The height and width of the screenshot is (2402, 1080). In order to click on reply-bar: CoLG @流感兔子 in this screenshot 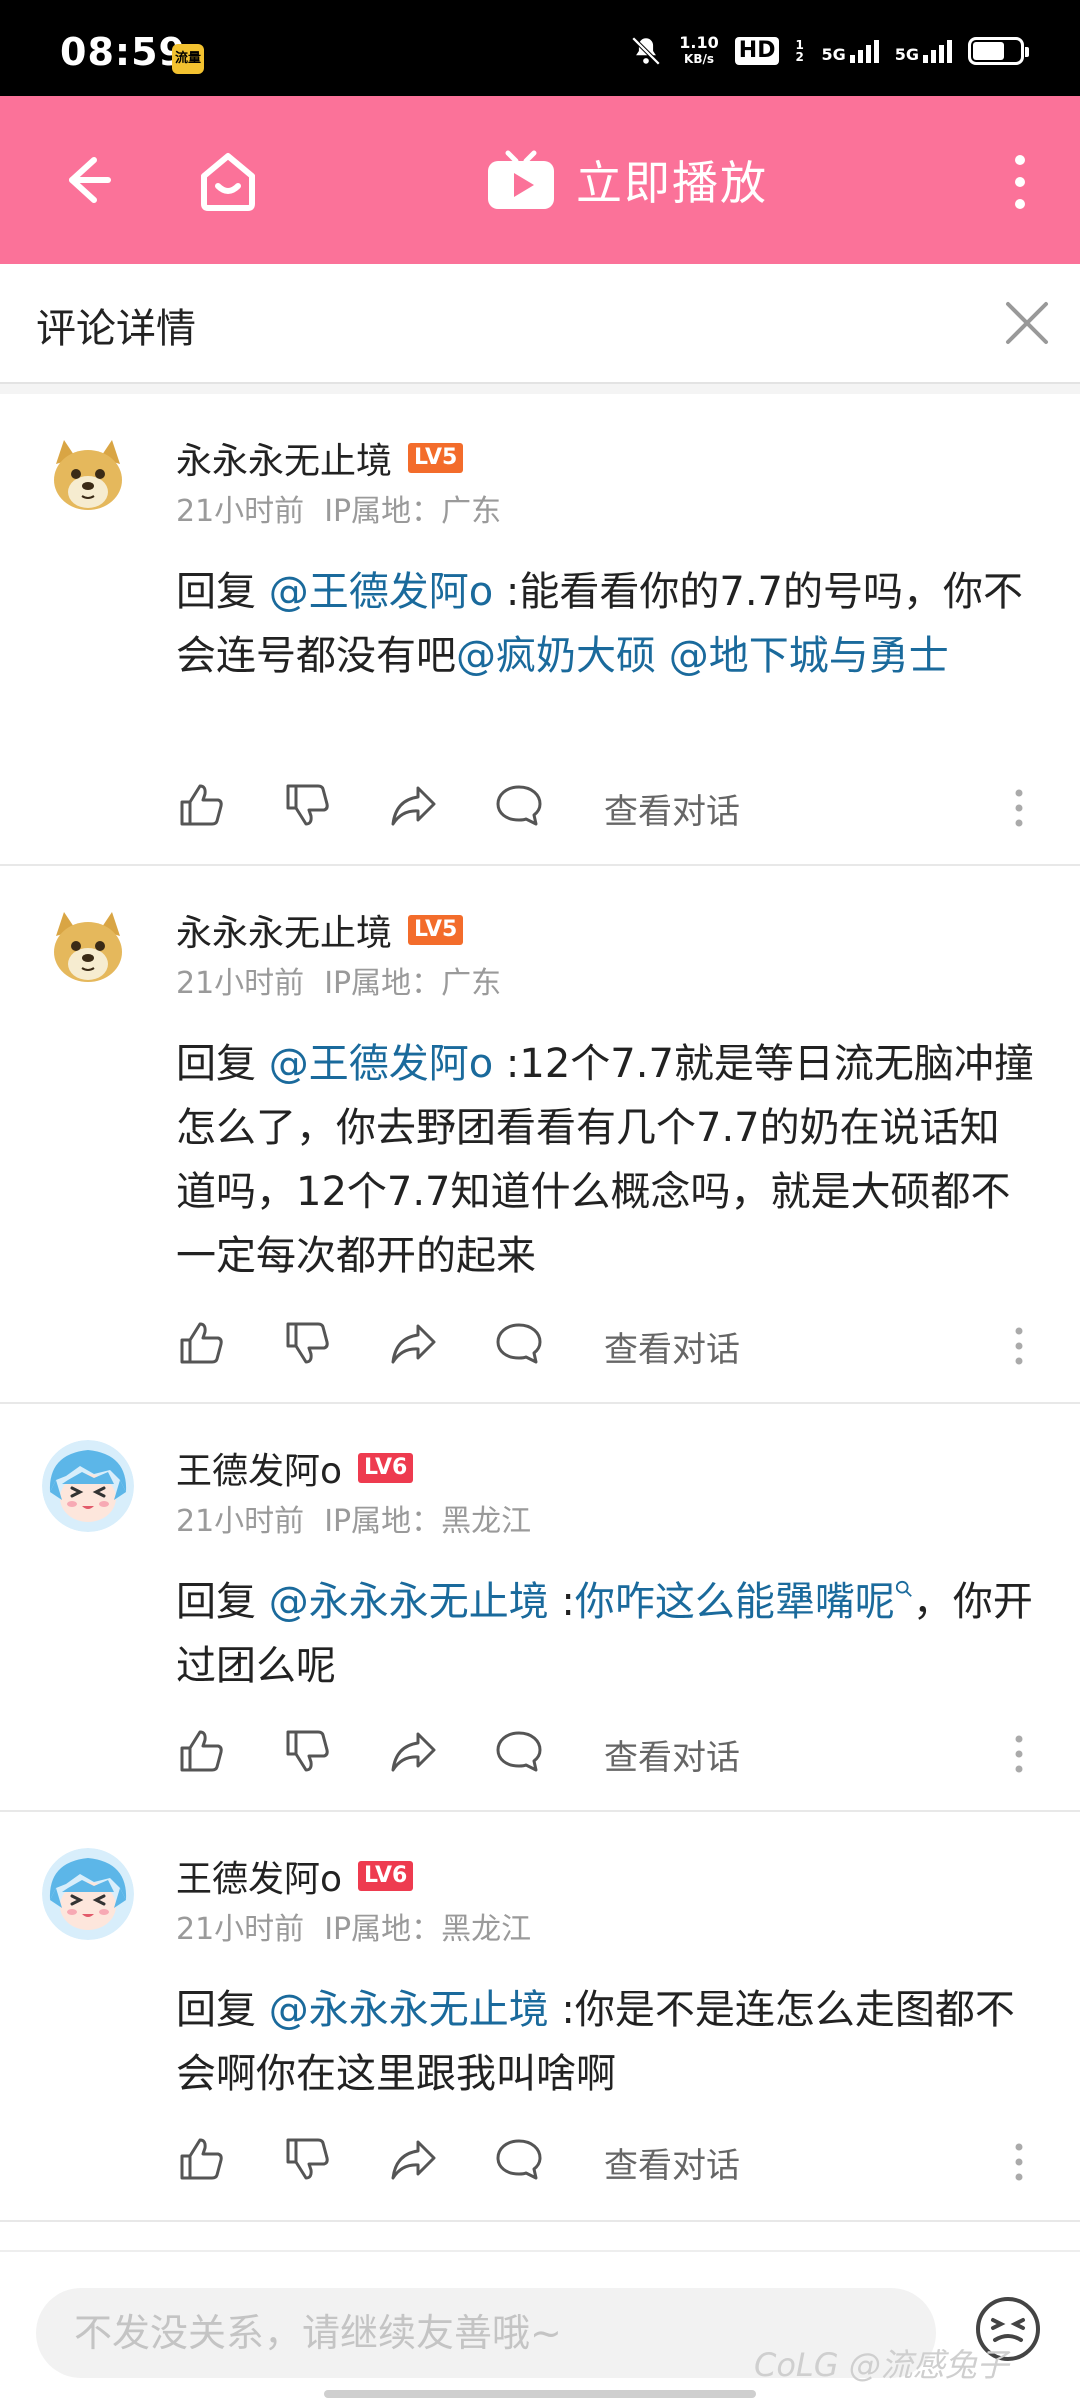, I will do `click(540, 2326)`.